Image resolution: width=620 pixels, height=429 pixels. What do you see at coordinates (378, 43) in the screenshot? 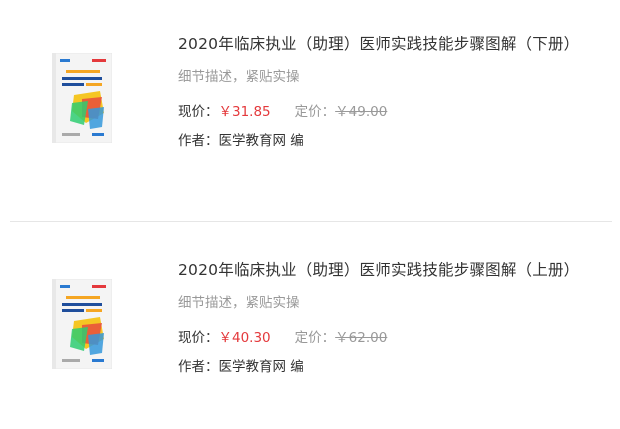
I see `product-title: 2020年临床执业（助理）医师实践技能步骤图解（下册）` at bounding box center [378, 43].